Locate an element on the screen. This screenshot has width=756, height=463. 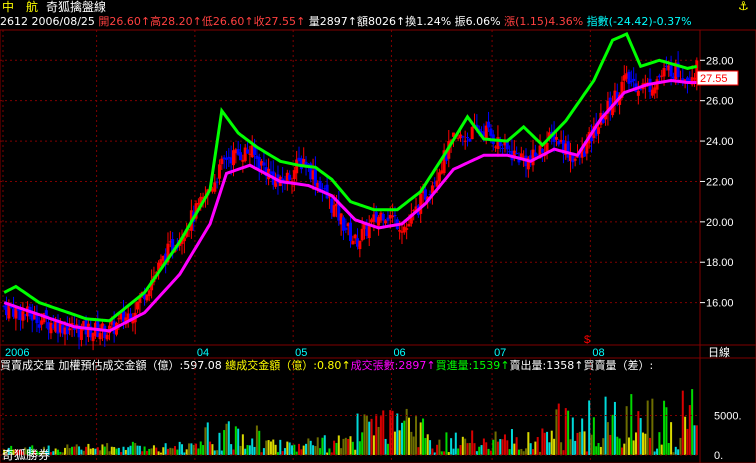
date-label: 2006 is located at coordinates (17, 353).